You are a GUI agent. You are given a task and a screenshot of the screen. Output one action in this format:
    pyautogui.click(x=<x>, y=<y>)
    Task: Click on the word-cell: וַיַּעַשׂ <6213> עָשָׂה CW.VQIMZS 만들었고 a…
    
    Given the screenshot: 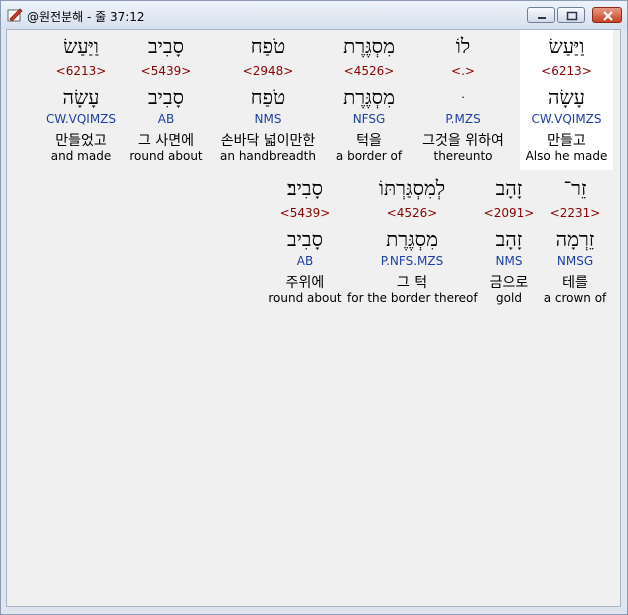 What is the action you would take?
    pyautogui.click(x=81, y=100)
    